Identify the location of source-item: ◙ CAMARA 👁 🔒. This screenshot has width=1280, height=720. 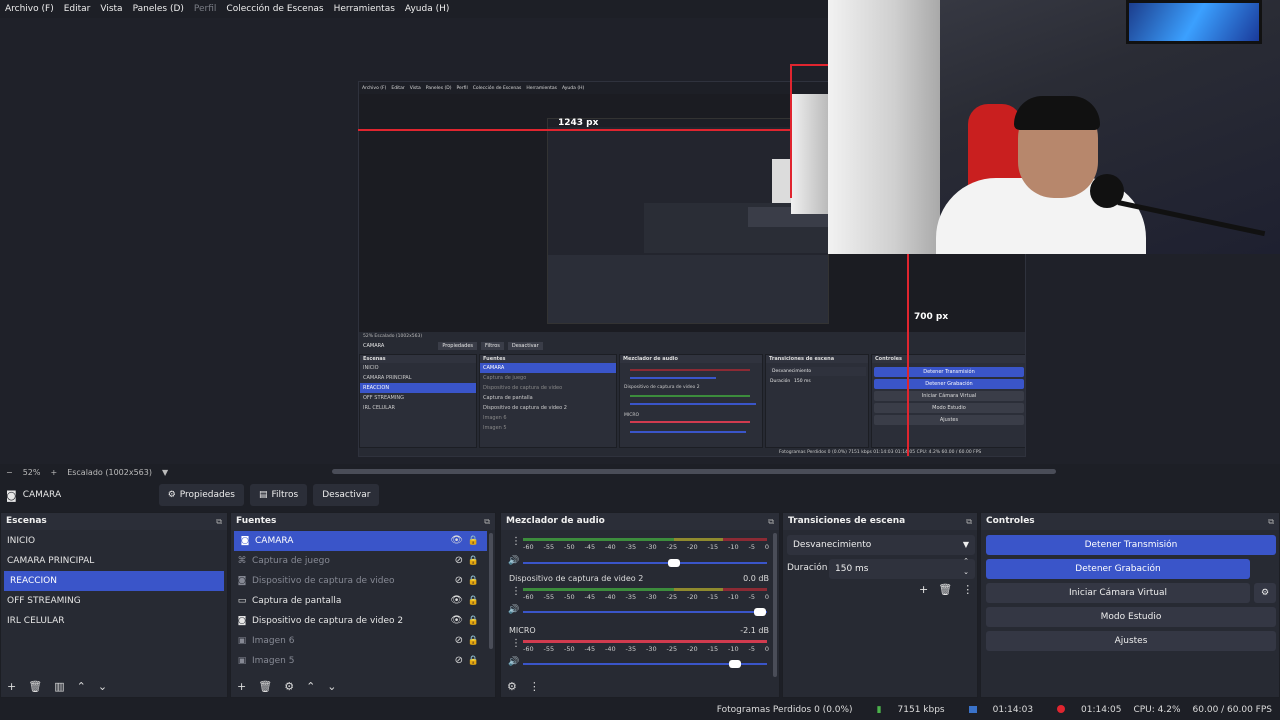
(360, 541).